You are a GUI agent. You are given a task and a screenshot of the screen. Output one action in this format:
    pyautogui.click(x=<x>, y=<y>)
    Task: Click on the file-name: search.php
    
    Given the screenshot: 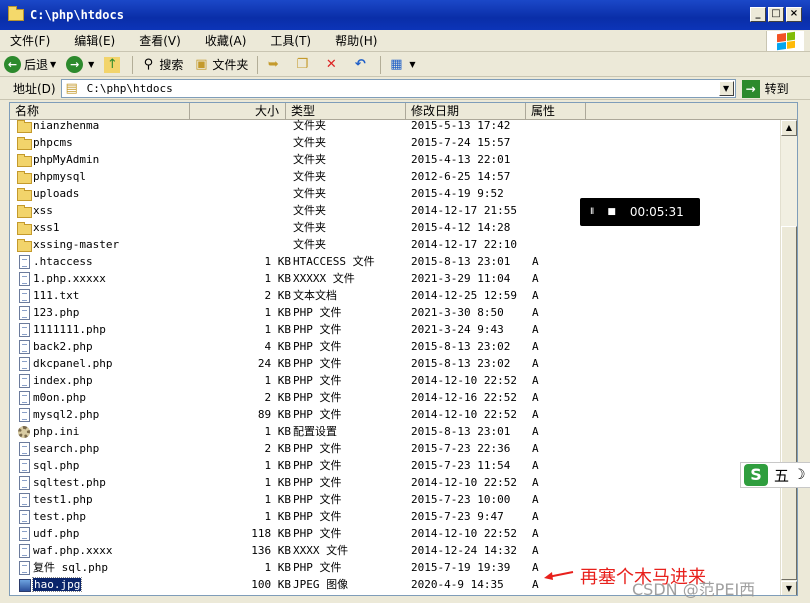 What is the action you would take?
    pyautogui.click(x=66, y=448)
    